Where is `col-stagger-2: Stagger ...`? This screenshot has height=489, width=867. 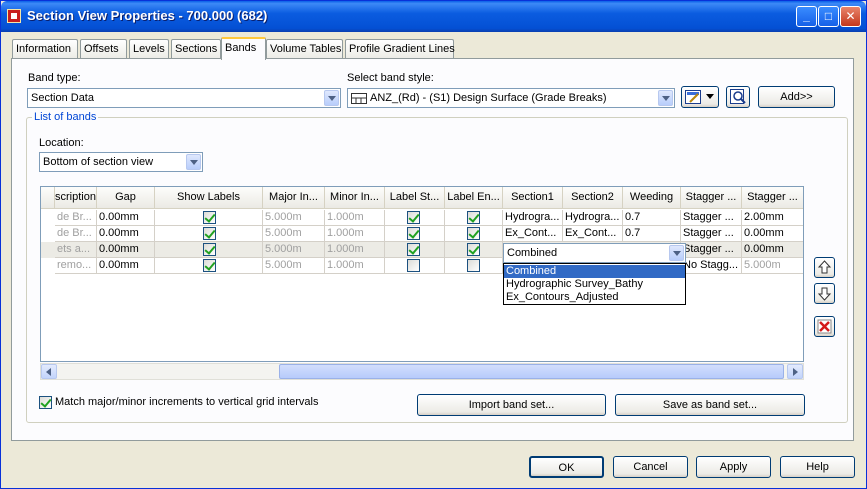
col-stagger-2: Stagger ... is located at coordinates (772, 197).